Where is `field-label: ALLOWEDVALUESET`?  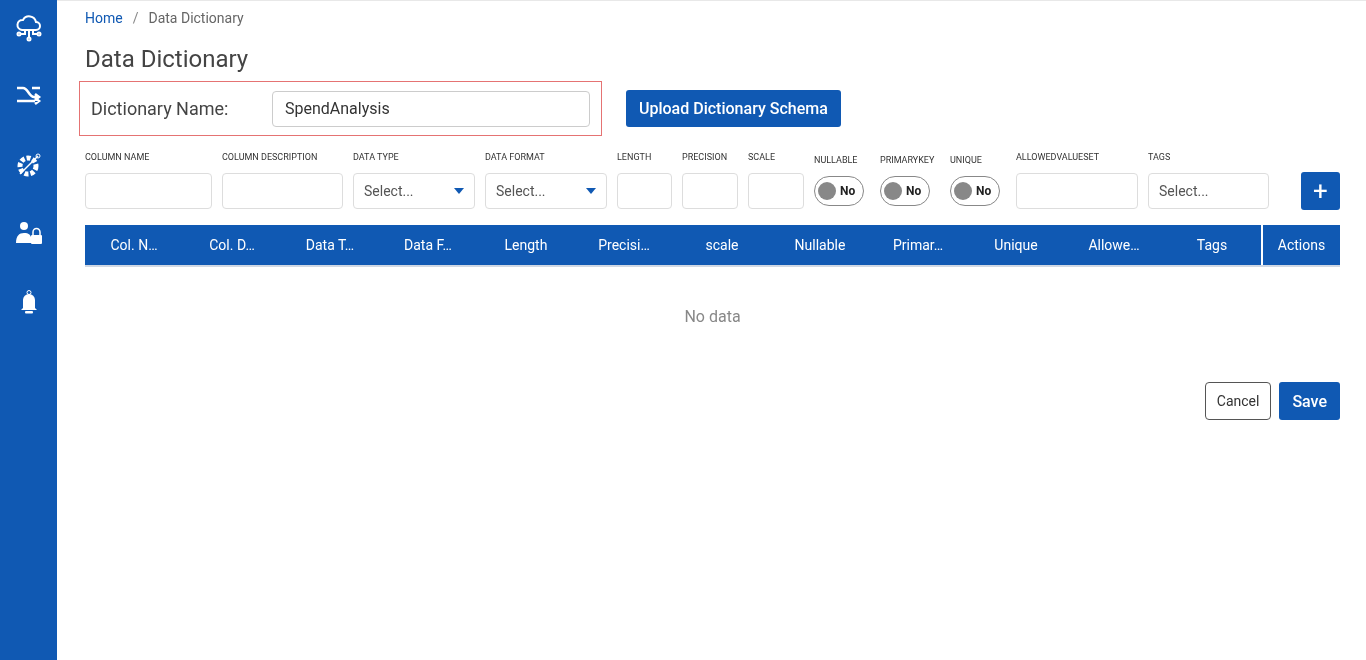 field-label: ALLOWEDVALUESET is located at coordinates (1058, 157).